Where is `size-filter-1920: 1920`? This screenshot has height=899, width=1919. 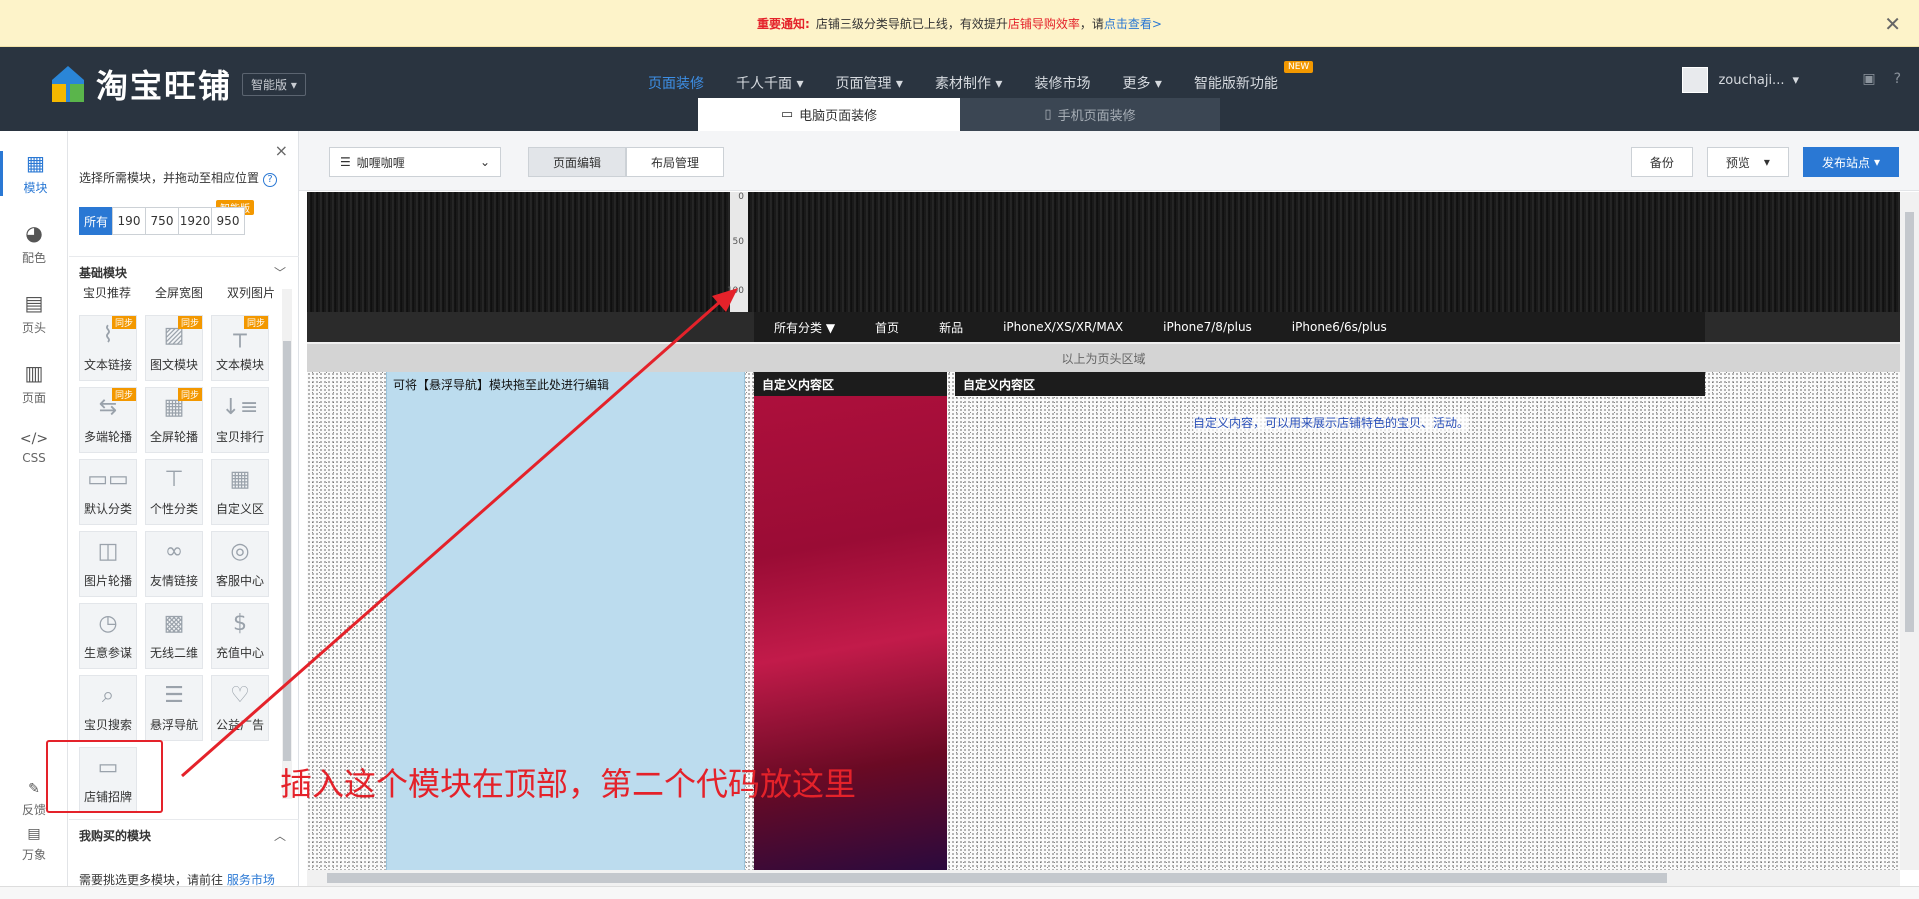 size-filter-1920: 1920 is located at coordinates (195, 221).